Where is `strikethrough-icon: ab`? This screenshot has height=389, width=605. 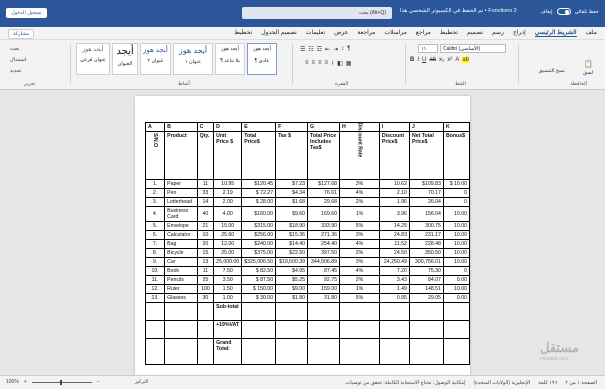
strikethrough-icon: ab is located at coordinates (432, 60).